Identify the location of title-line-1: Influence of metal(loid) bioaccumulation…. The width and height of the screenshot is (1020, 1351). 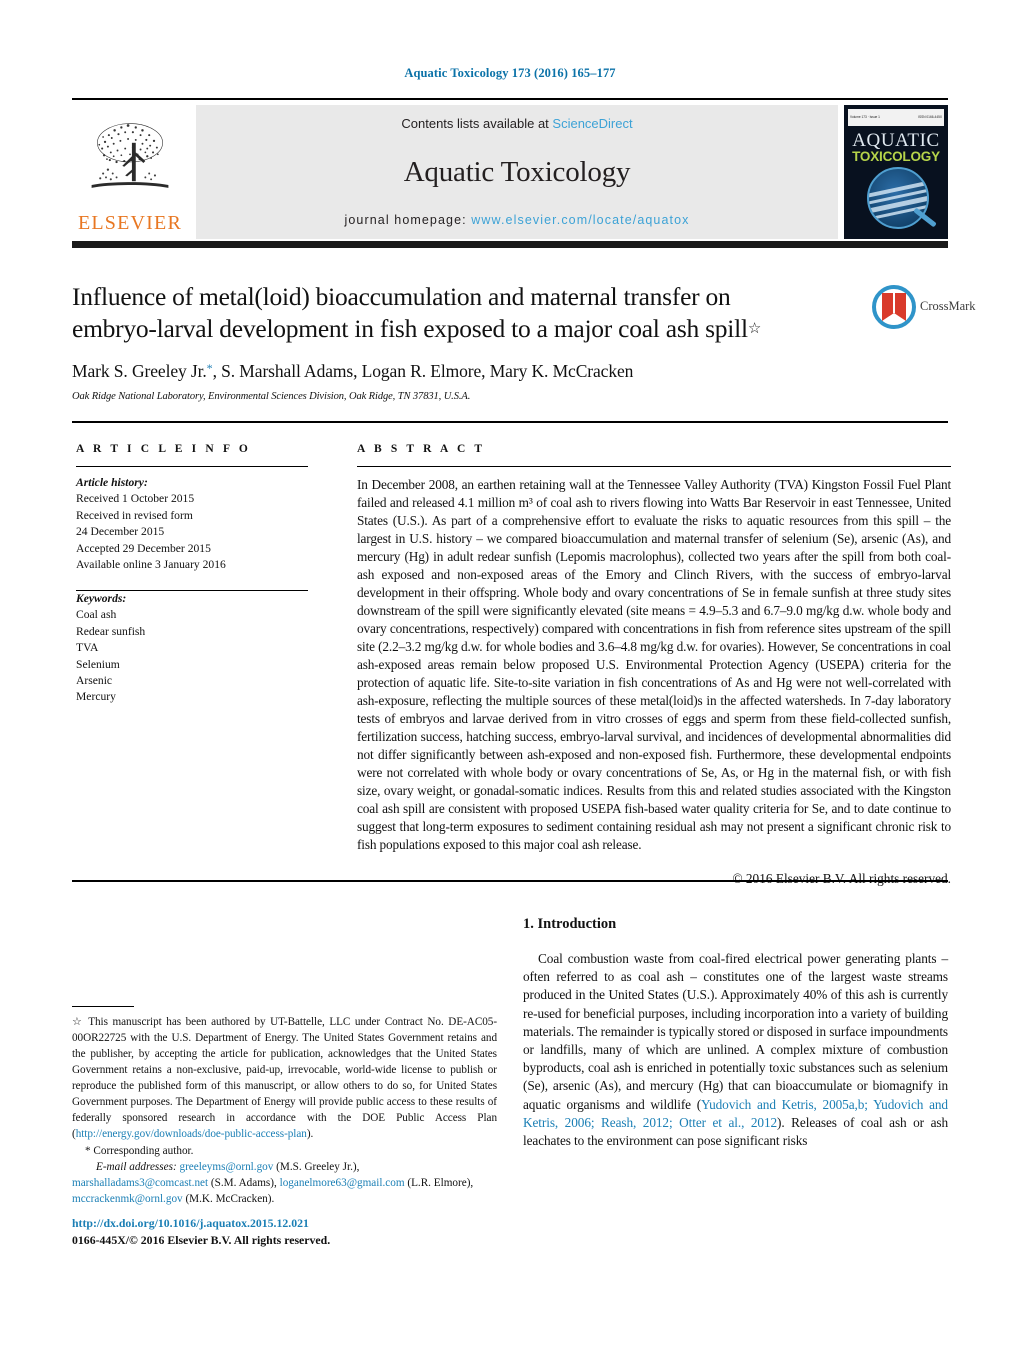
(401, 296).